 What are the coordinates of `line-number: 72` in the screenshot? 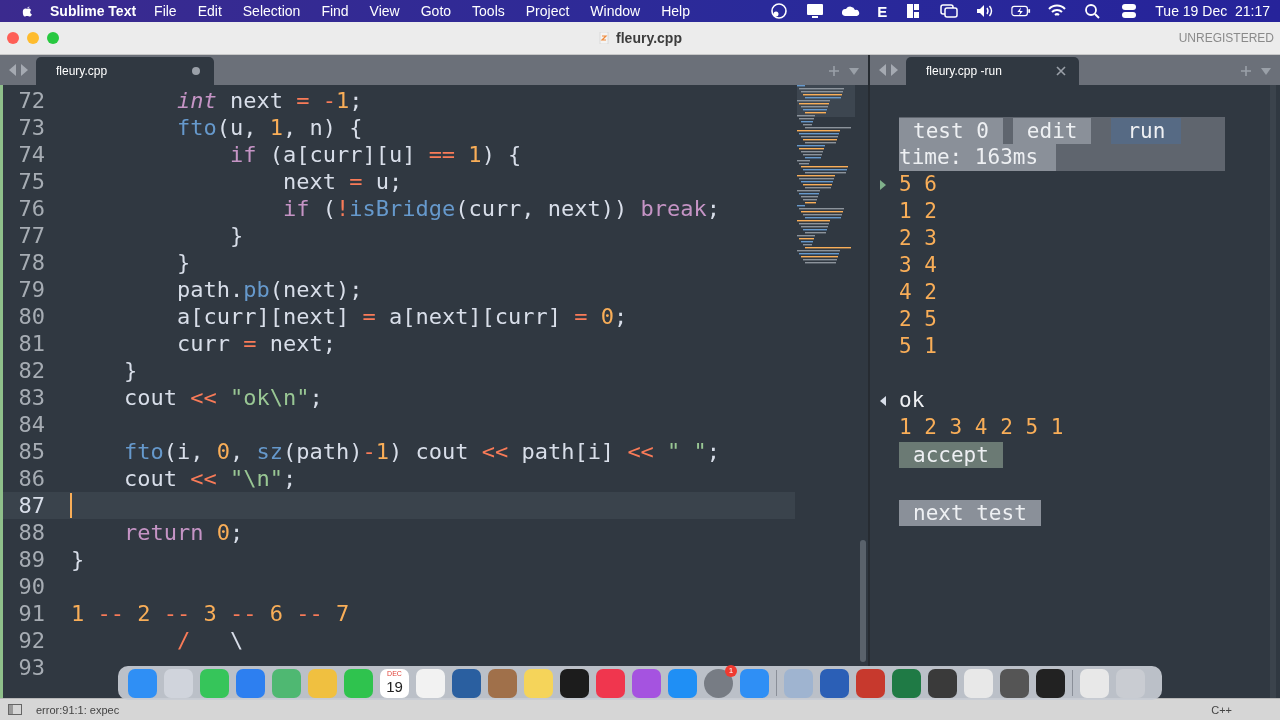 It's located at (31, 100).